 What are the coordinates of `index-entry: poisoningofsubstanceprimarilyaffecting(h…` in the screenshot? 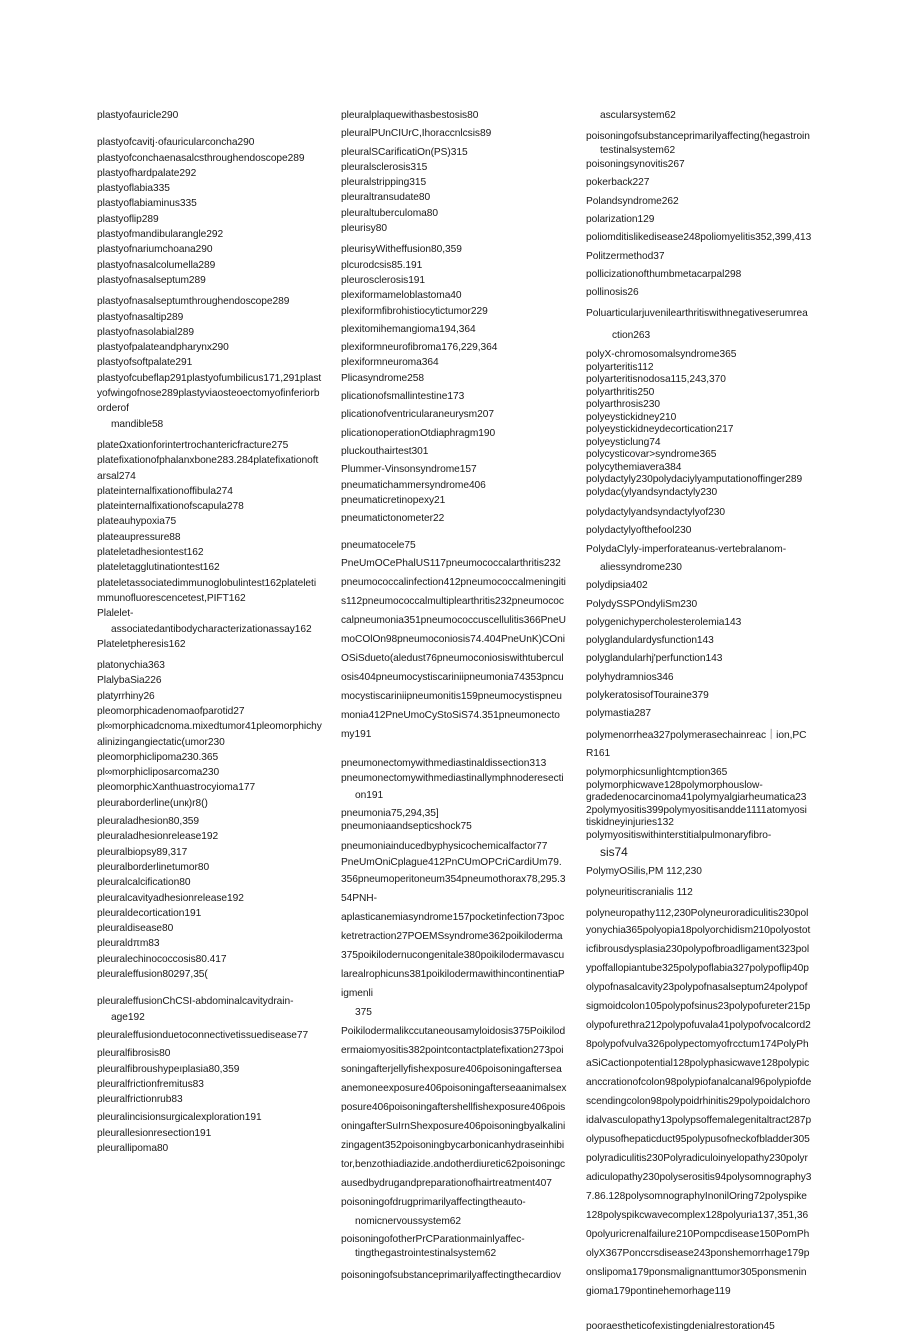 It's located at (698, 137).